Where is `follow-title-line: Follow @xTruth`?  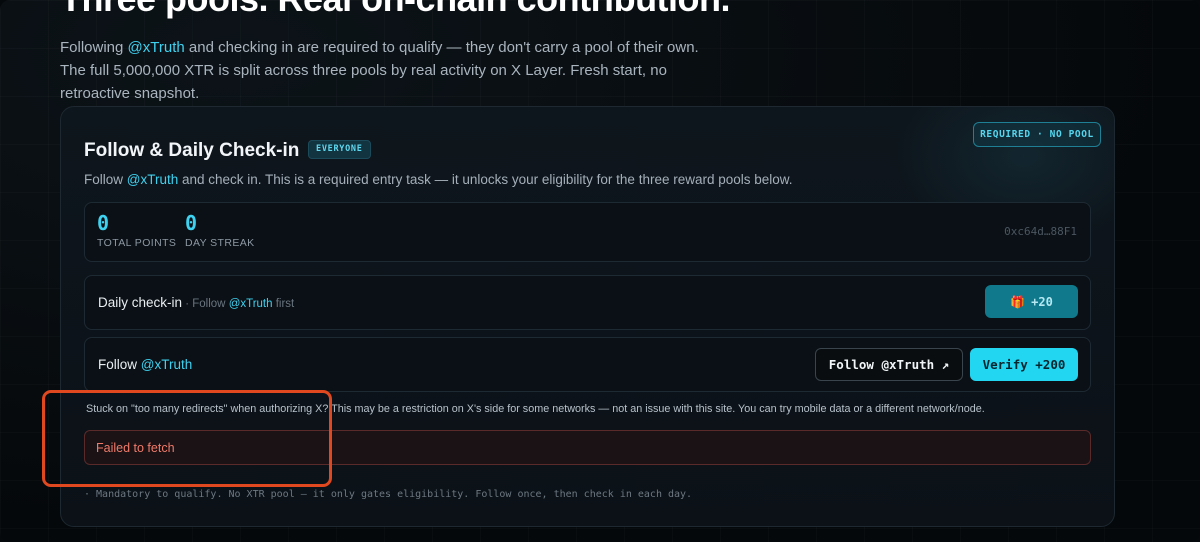
follow-title-line: Follow @xTruth is located at coordinates (145, 364).